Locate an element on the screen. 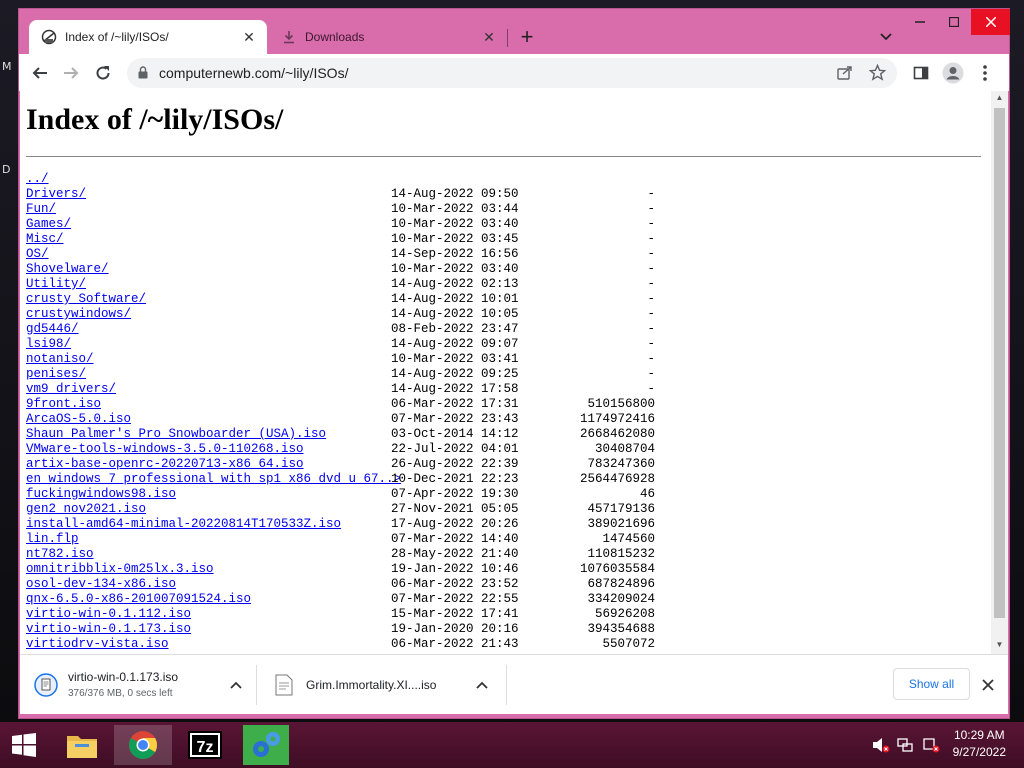 The height and width of the screenshot is (768, 1024). file-size: 2564476928 is located at coordinates (617, 479).